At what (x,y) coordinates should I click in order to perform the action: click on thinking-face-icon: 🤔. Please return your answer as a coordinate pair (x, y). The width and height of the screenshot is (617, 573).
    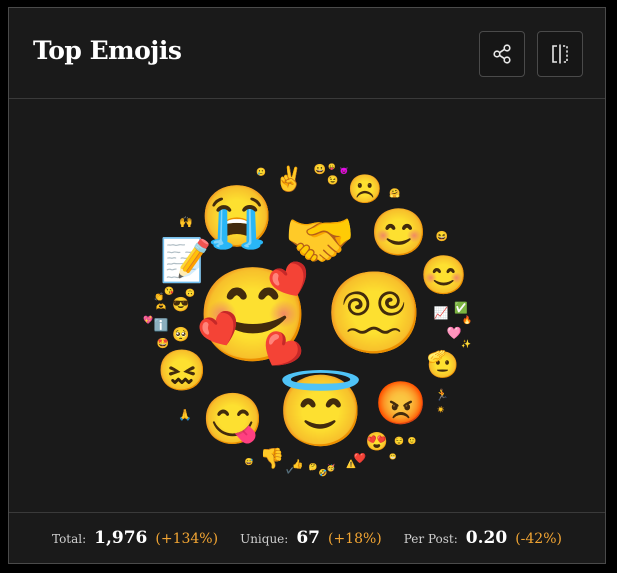
    Looking at the image, I should click on (313, 466).